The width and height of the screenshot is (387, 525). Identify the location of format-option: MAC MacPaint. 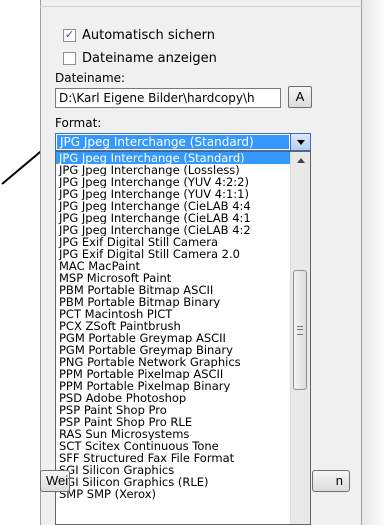
(173, 266).